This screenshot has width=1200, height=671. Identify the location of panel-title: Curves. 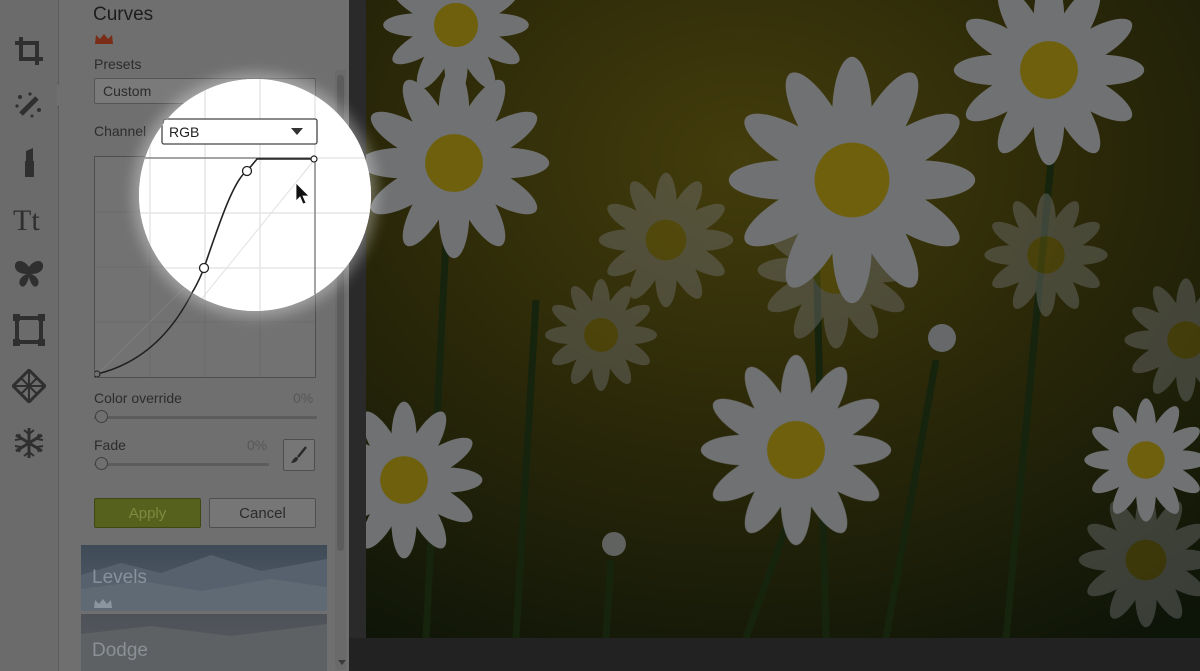
(123, 14).